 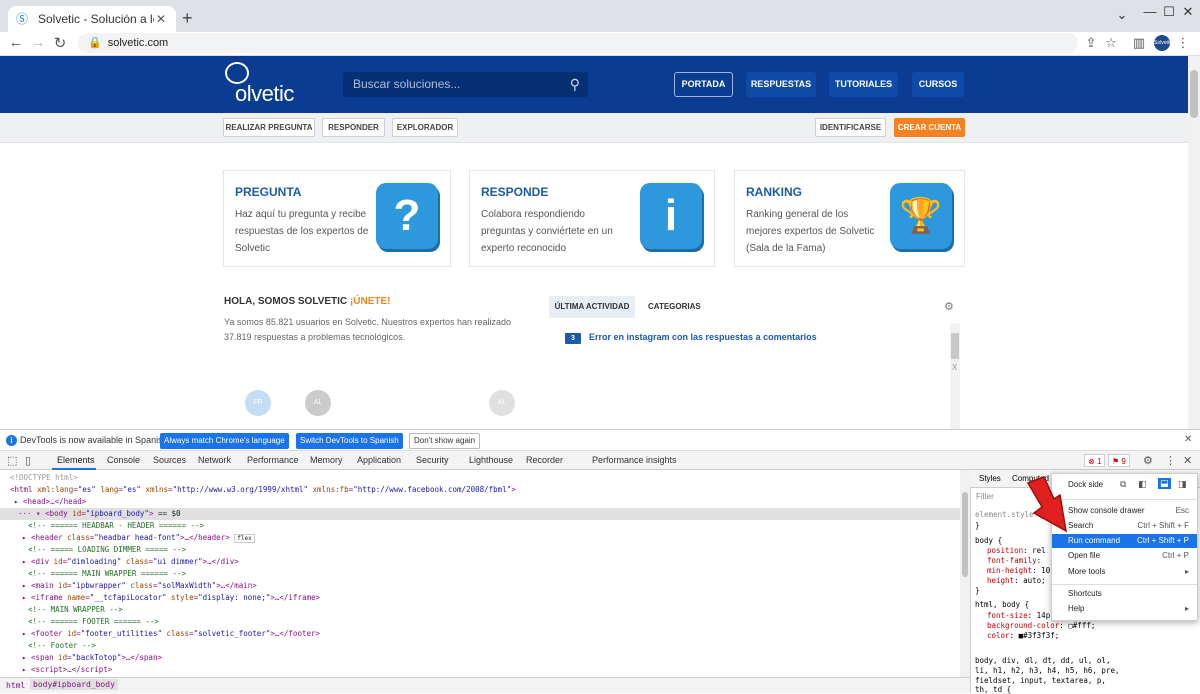 I want to click on dom-comment: <!-- ===== LOADING DIMMER ===== -->, so click(x=107, y=550).